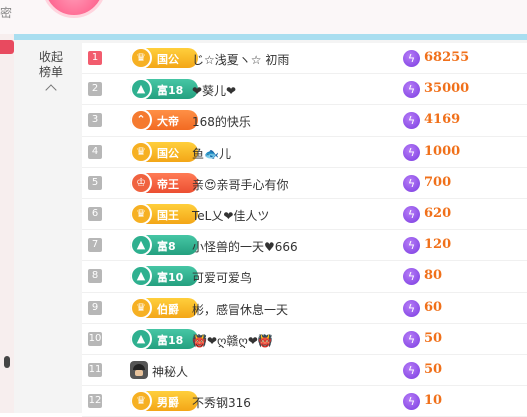 The width and height of the screenshot is (527, 417). Describe the element at coordinates (95, 307) in the screenshot. I see `rank-number: 9` at that location.